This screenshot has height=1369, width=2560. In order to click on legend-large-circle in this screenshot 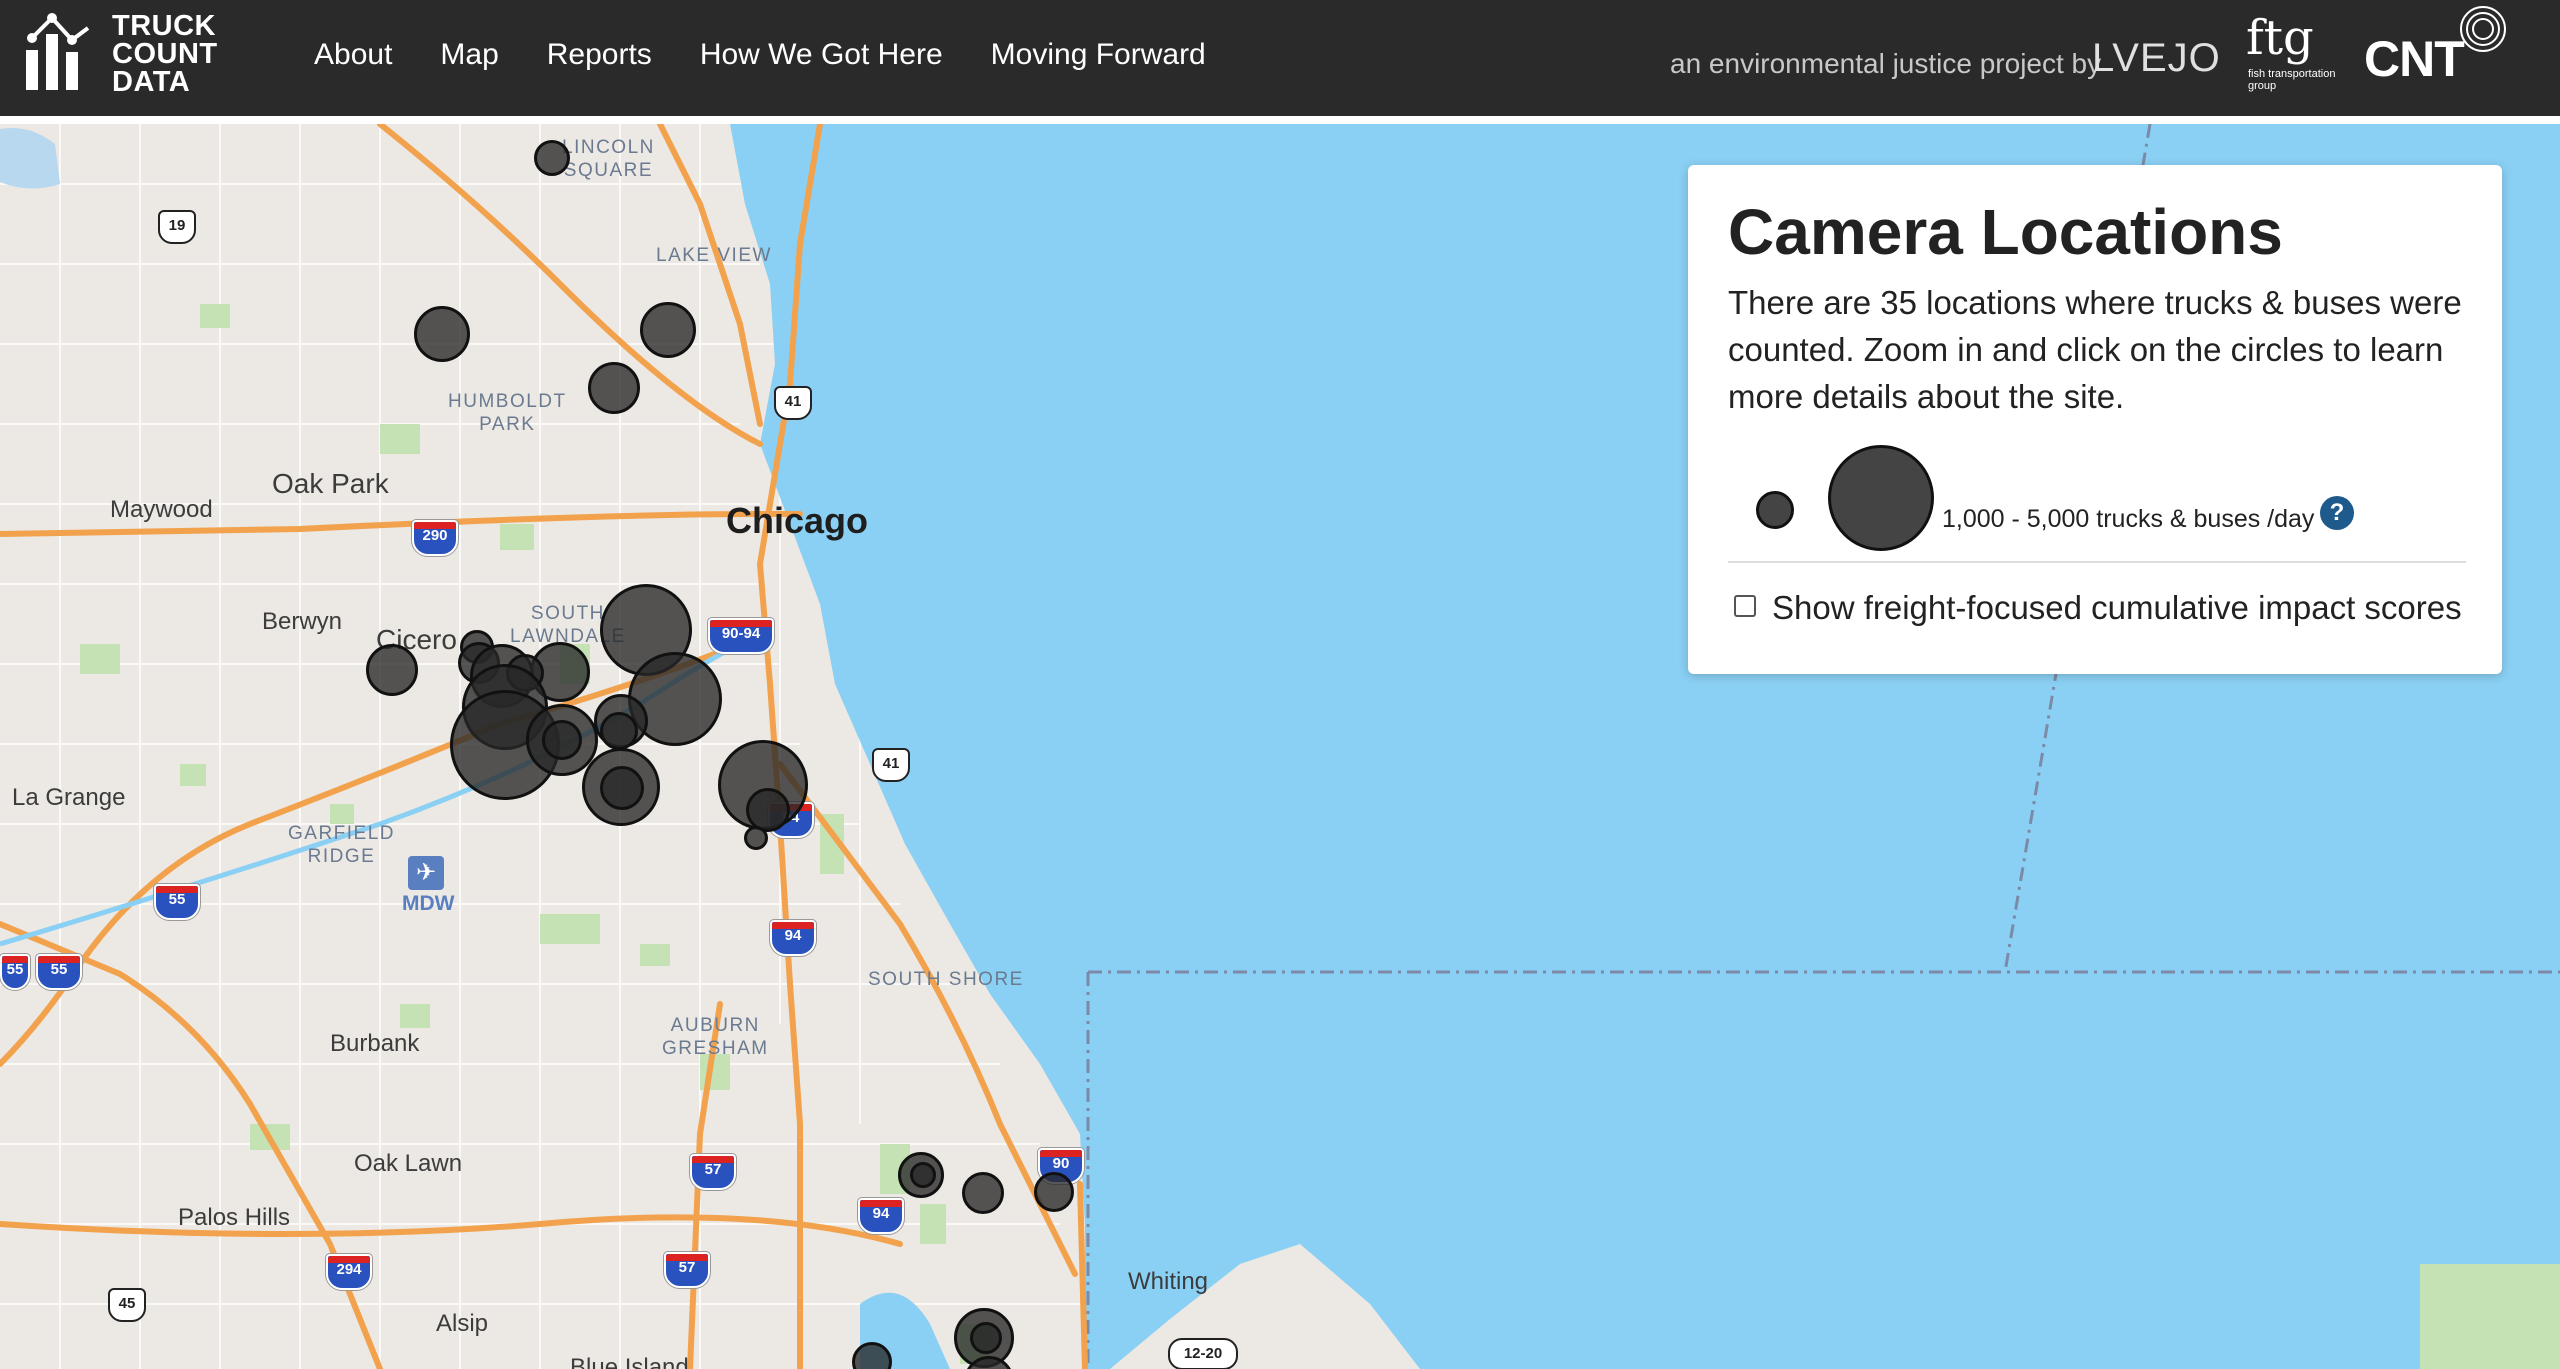, I will do `click(1881, 498)`.